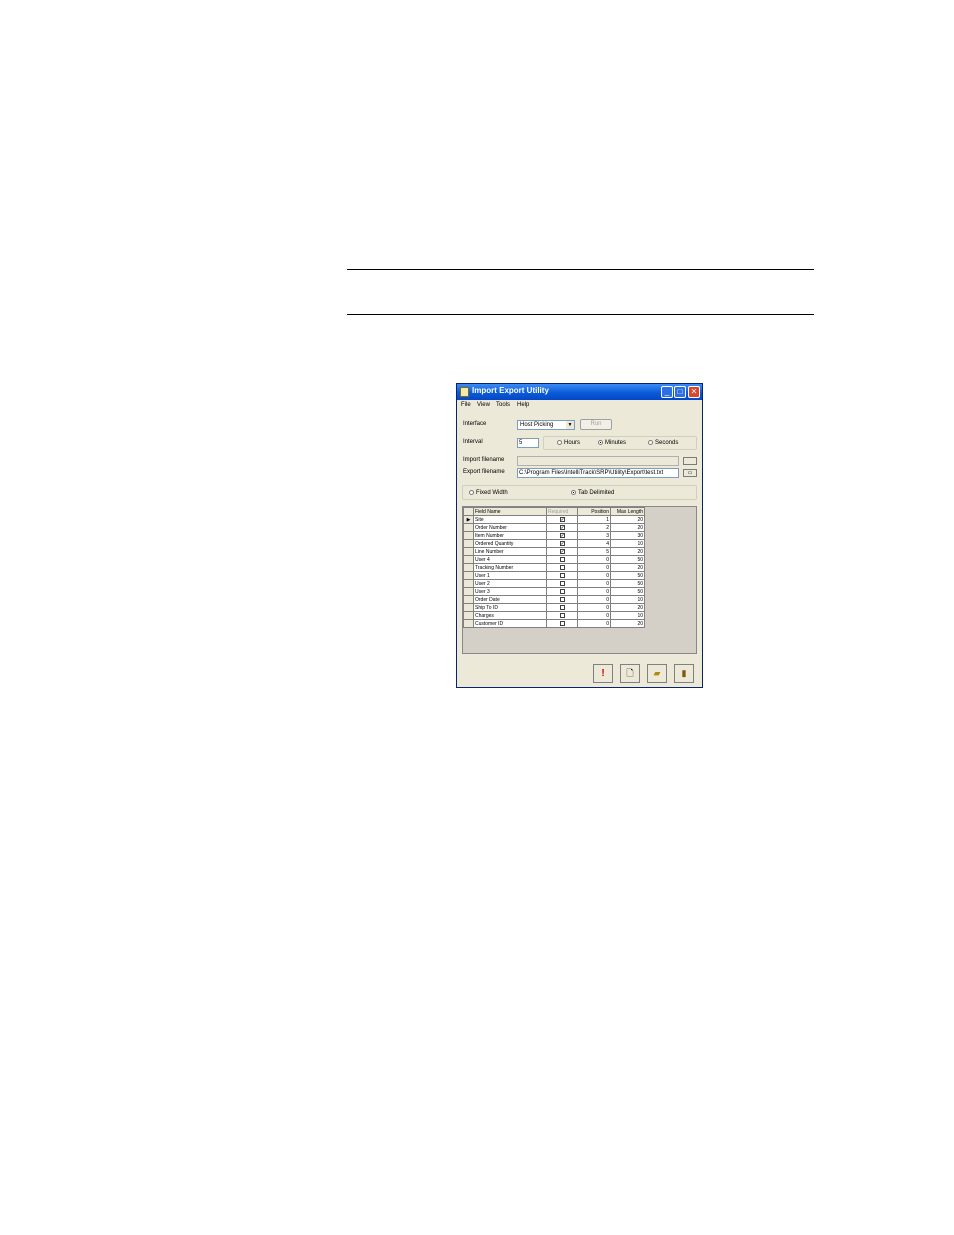 This screenshot has height=1235, width=954. What do you see at coordinates (510, 583) in the screenshot?
I see `cell-field-name: User 2` at bounding box center [510, 583].